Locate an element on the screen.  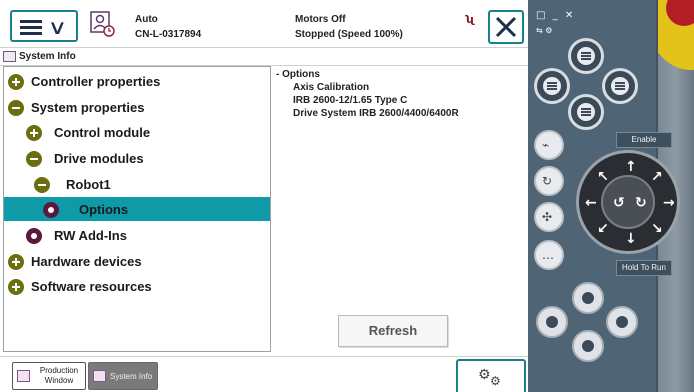
tree-item-controller-properties: Controller properties is located at coordinates (137, 81).